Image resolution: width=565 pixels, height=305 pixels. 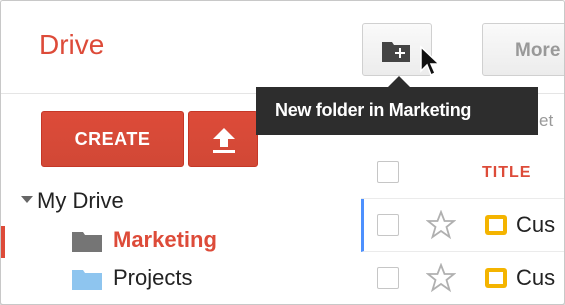 What do you see at coordinates (153, 277) in the screenshot?
I see `sidebar-folder-label: Projects` at bounding box center [153, 277].